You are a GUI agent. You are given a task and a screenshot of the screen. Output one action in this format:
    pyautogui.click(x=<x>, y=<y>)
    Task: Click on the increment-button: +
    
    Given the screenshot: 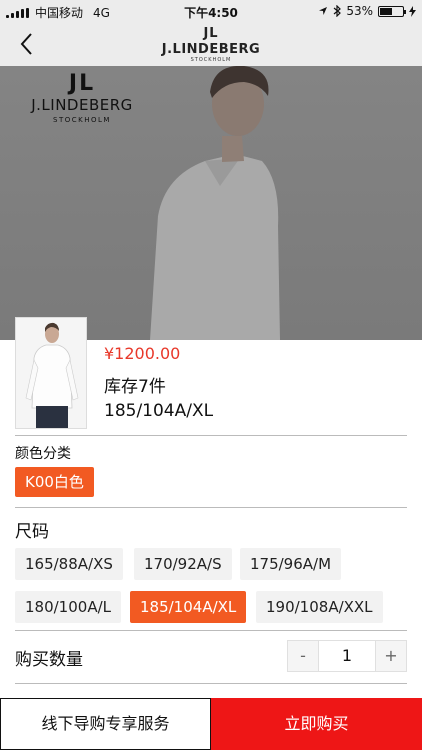 What is the action you would take?
    pyautogui.click(x=391, y=656)
    